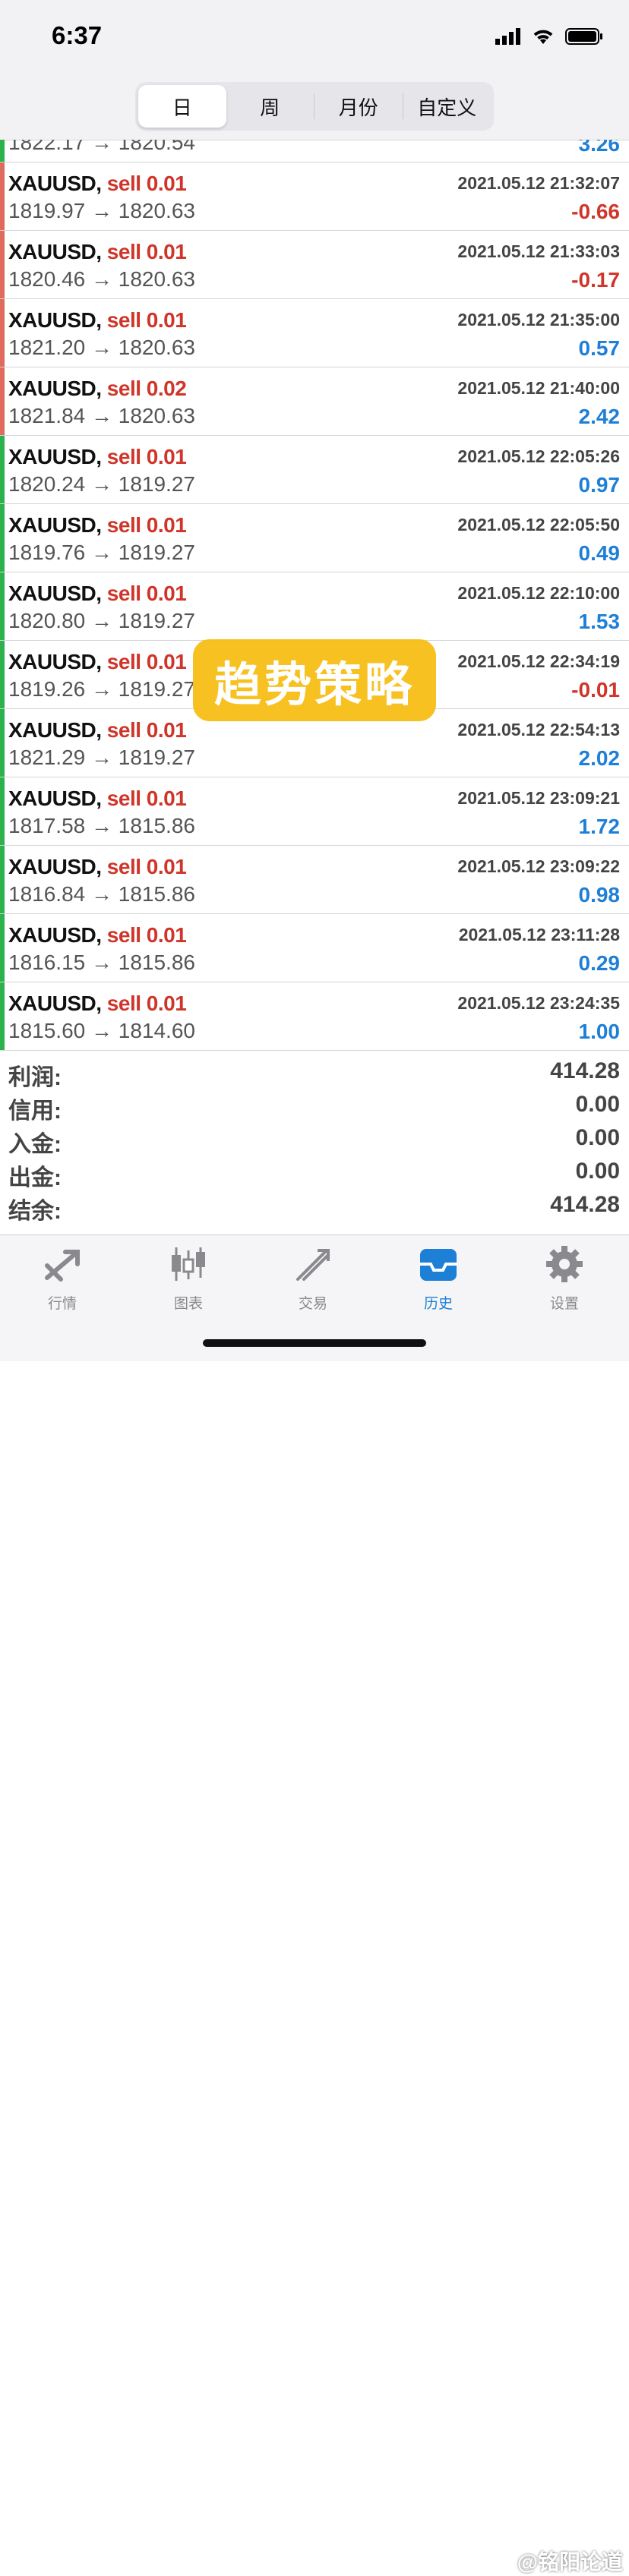  Describe the element at coordinates (564, 1278) in the screenshot. I see `tab-settings: 设置` at that location.